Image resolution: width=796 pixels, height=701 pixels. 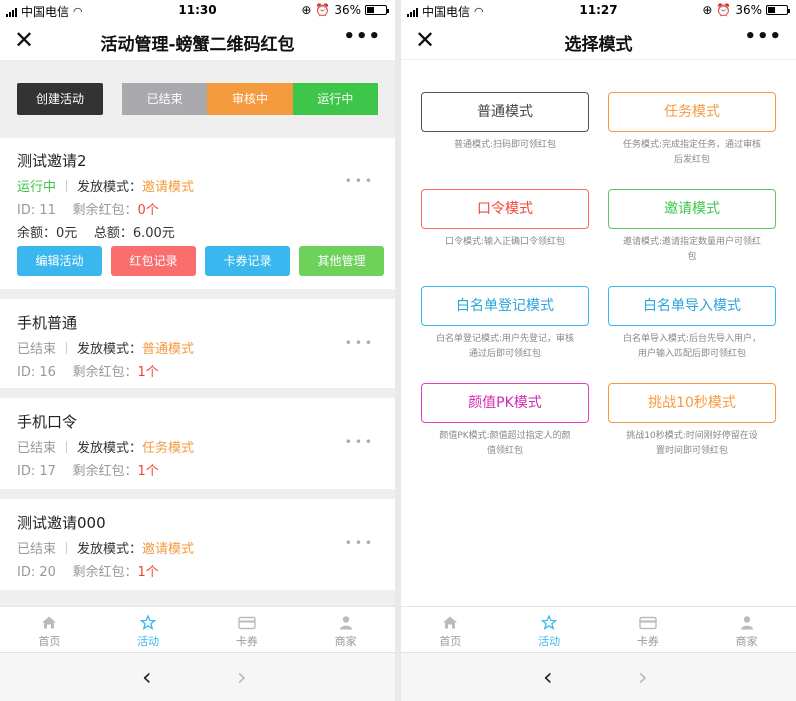 What do you see at coordinates (692, 112) in the screenshot?
I see `mode-task-button: 任务模式` at bounding box center [692, 112].